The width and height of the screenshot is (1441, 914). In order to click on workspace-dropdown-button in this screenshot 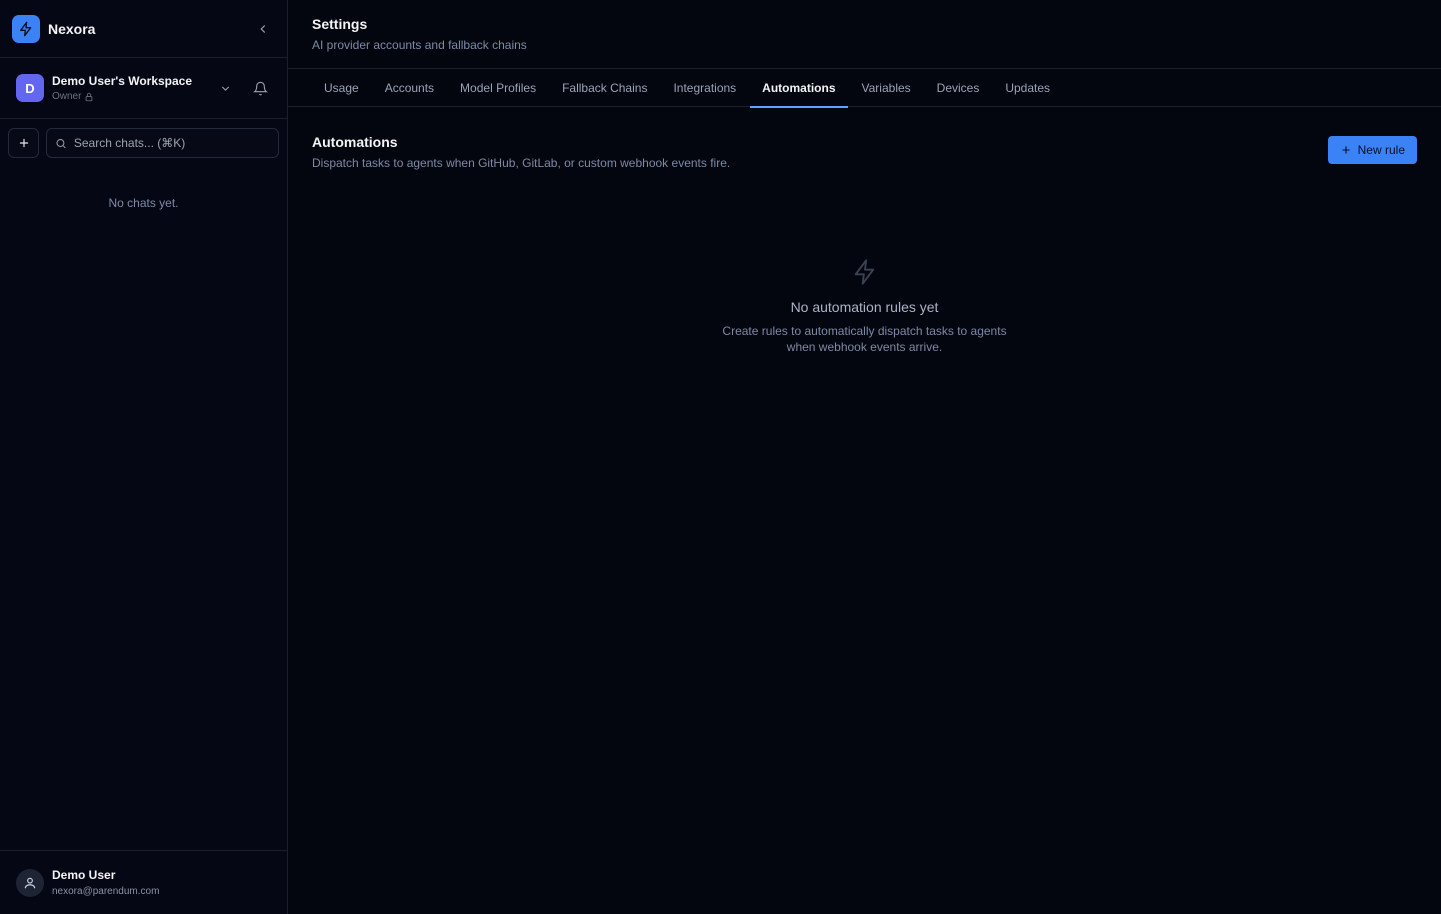, I will do `click(225, 88)`.